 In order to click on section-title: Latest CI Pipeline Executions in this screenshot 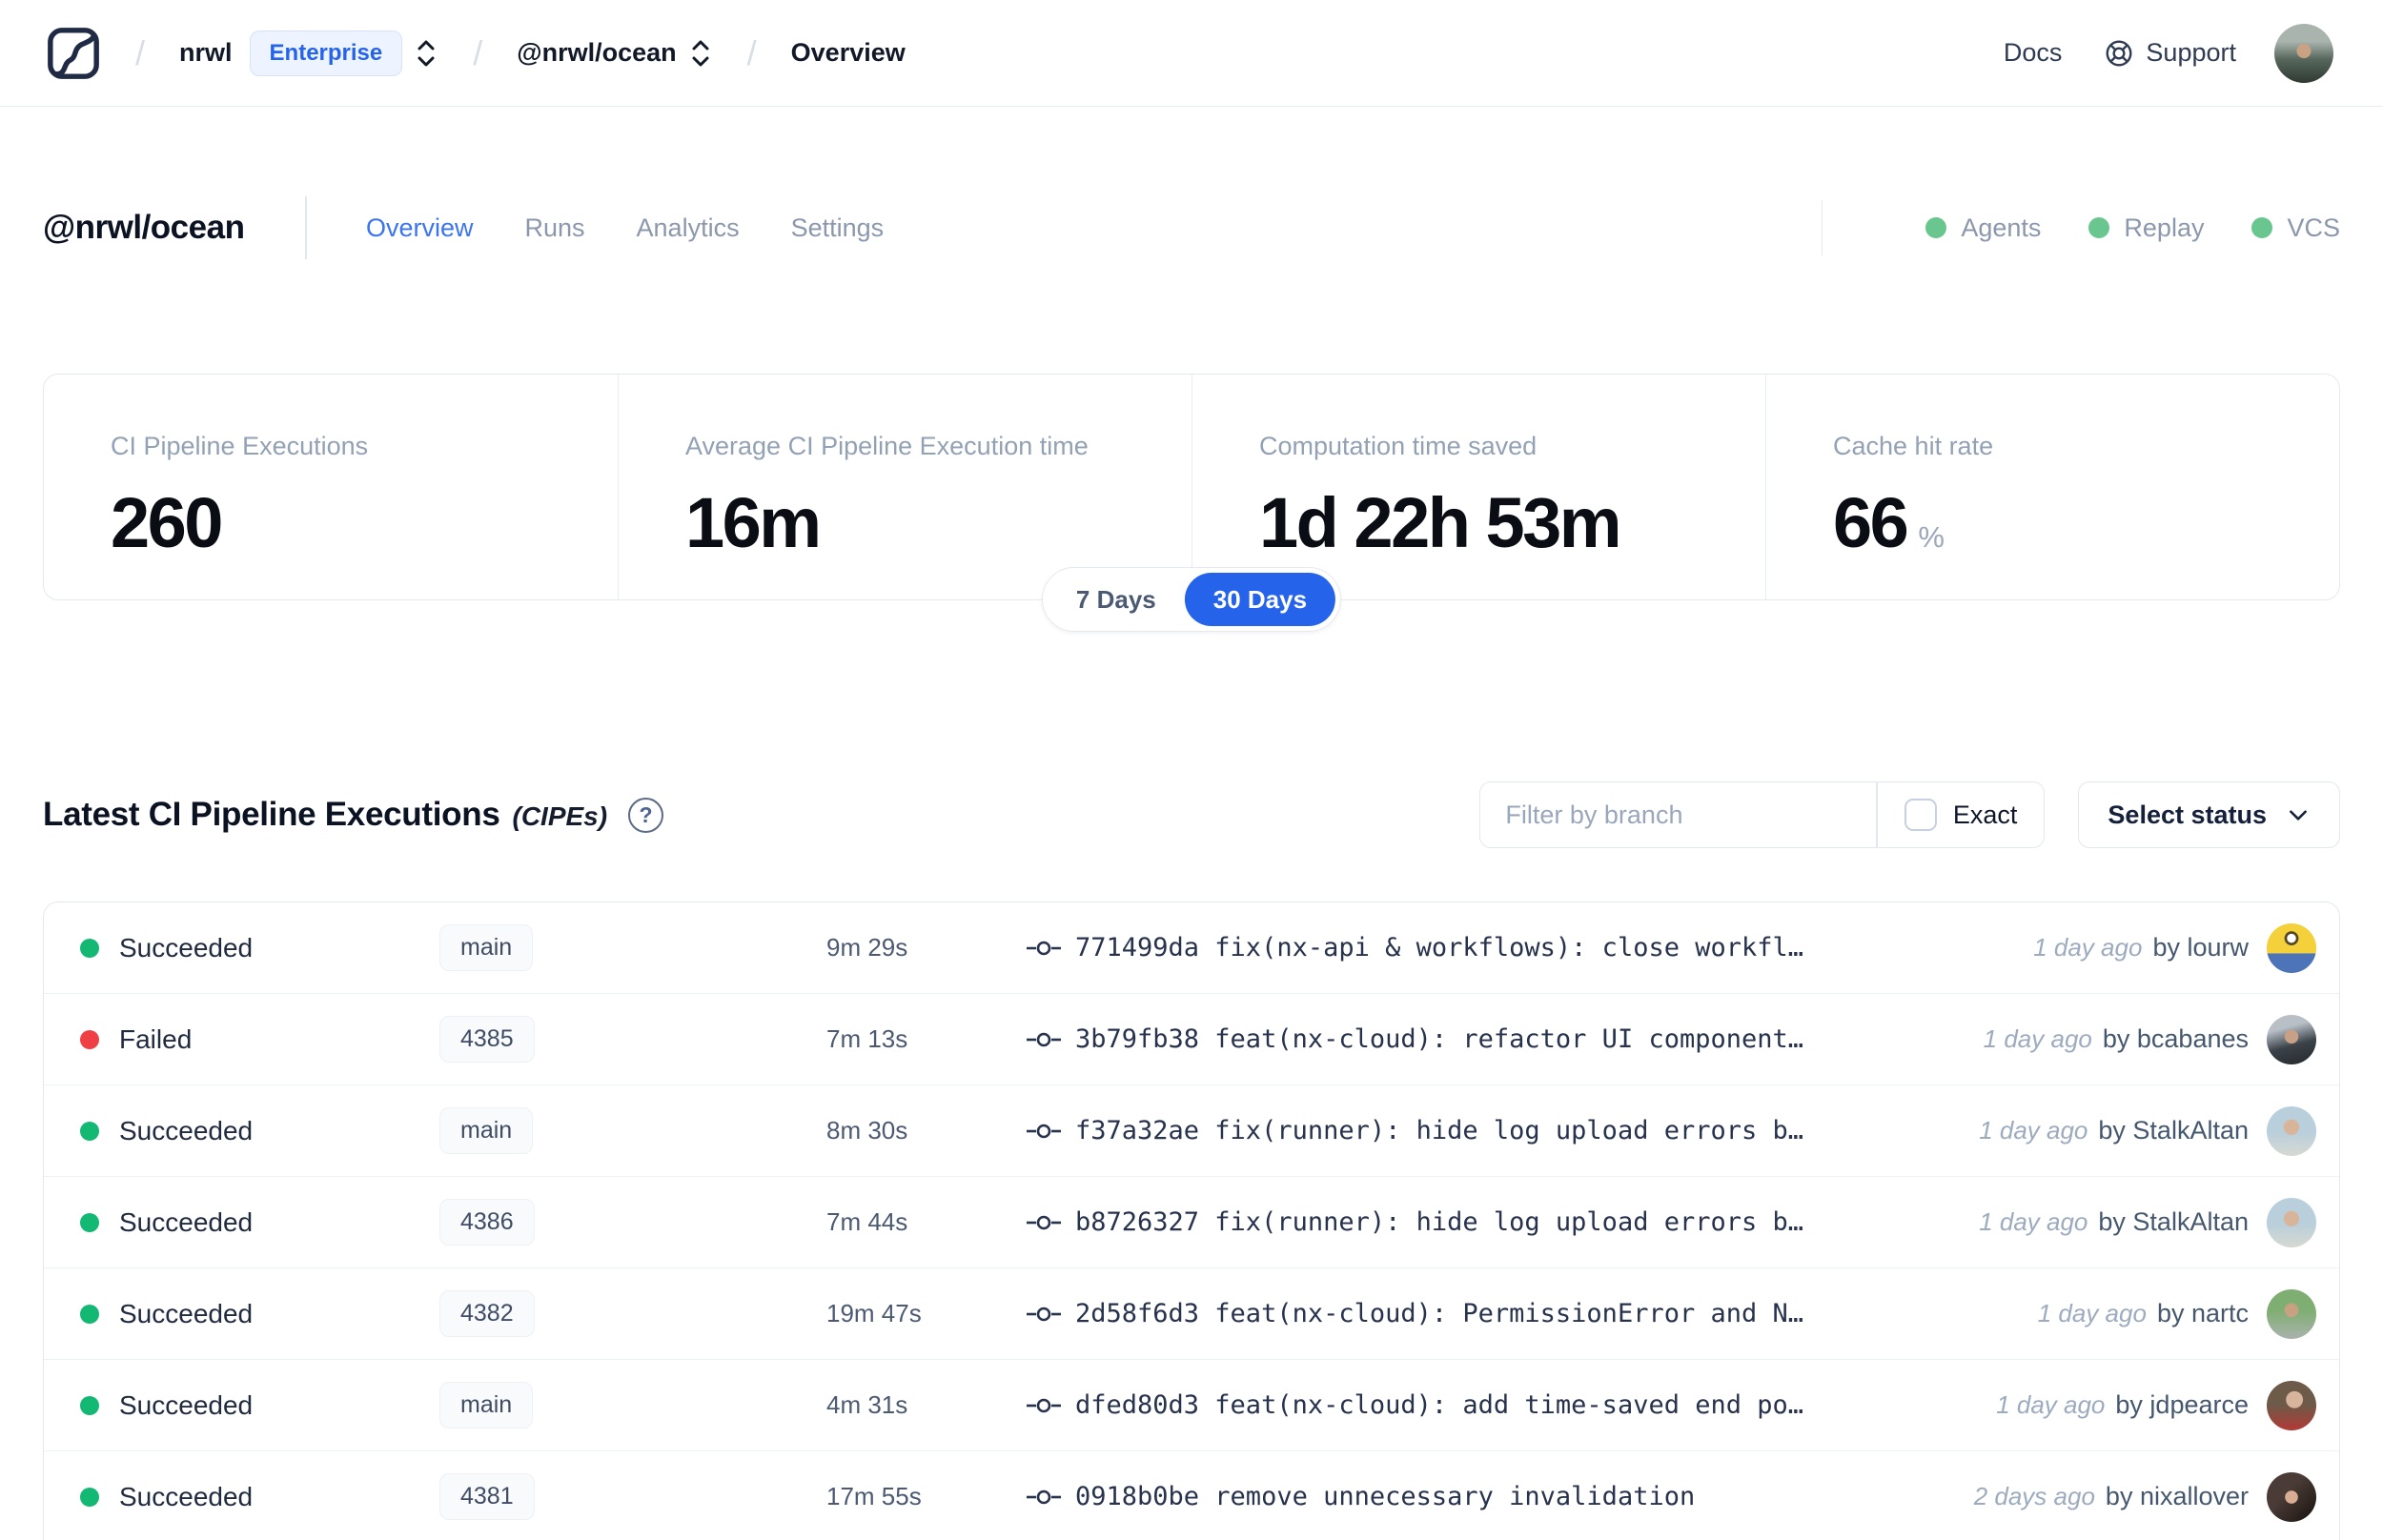, I will do `click(272, 814)`.